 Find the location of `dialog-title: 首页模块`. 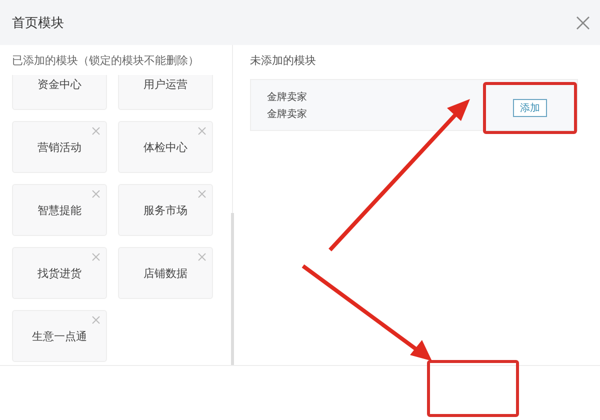

dialog-title: 首页模块 is located at coordinates (38, 23).